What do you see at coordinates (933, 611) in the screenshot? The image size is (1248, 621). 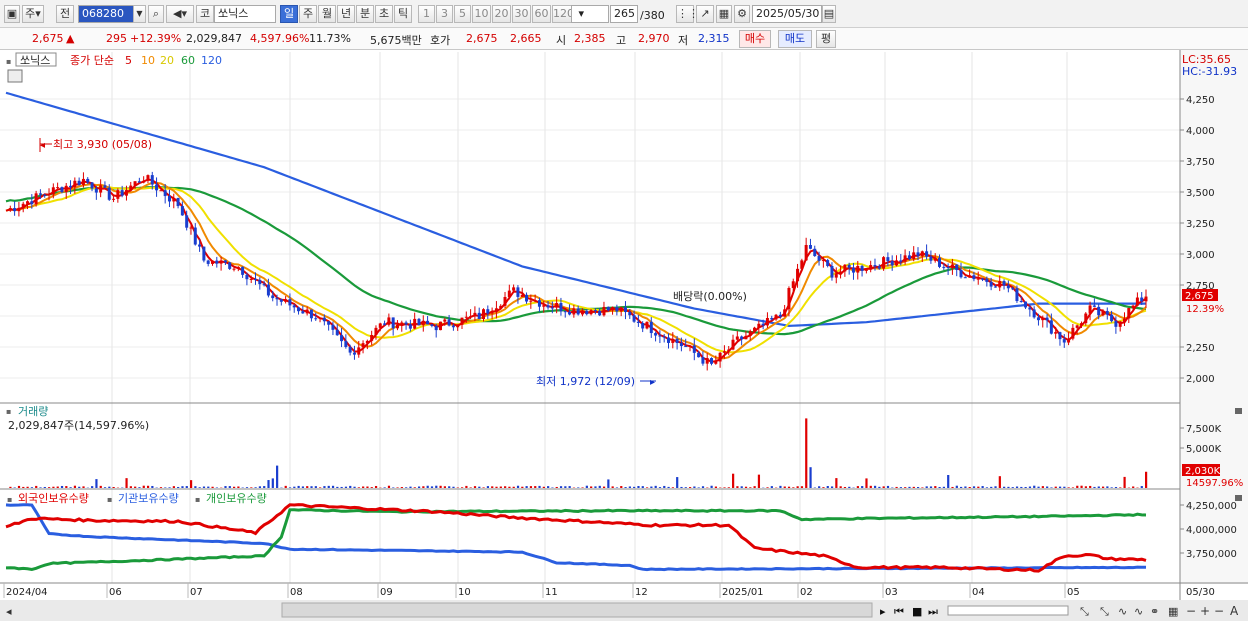 I see `last-page-icon: ⏭` at bounding box center [933, 611].